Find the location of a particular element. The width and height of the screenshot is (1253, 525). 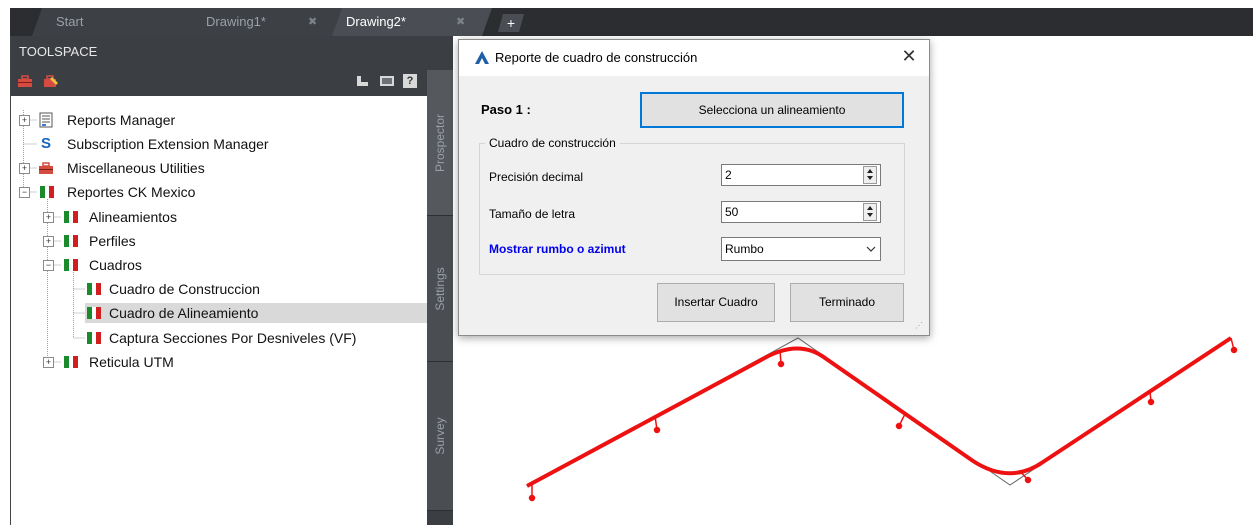

dialog-title: Reporte de cuadro de construcción is located at coordinates (596, 57).